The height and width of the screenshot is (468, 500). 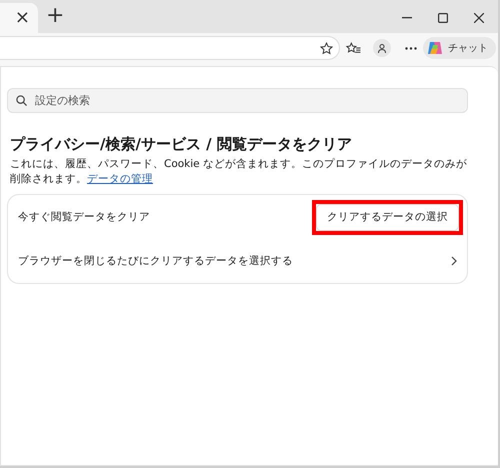 What do you see at coordinates (443, 18) in the screenshot?
I see `maximize-icon` at bounding box center [443, 18].